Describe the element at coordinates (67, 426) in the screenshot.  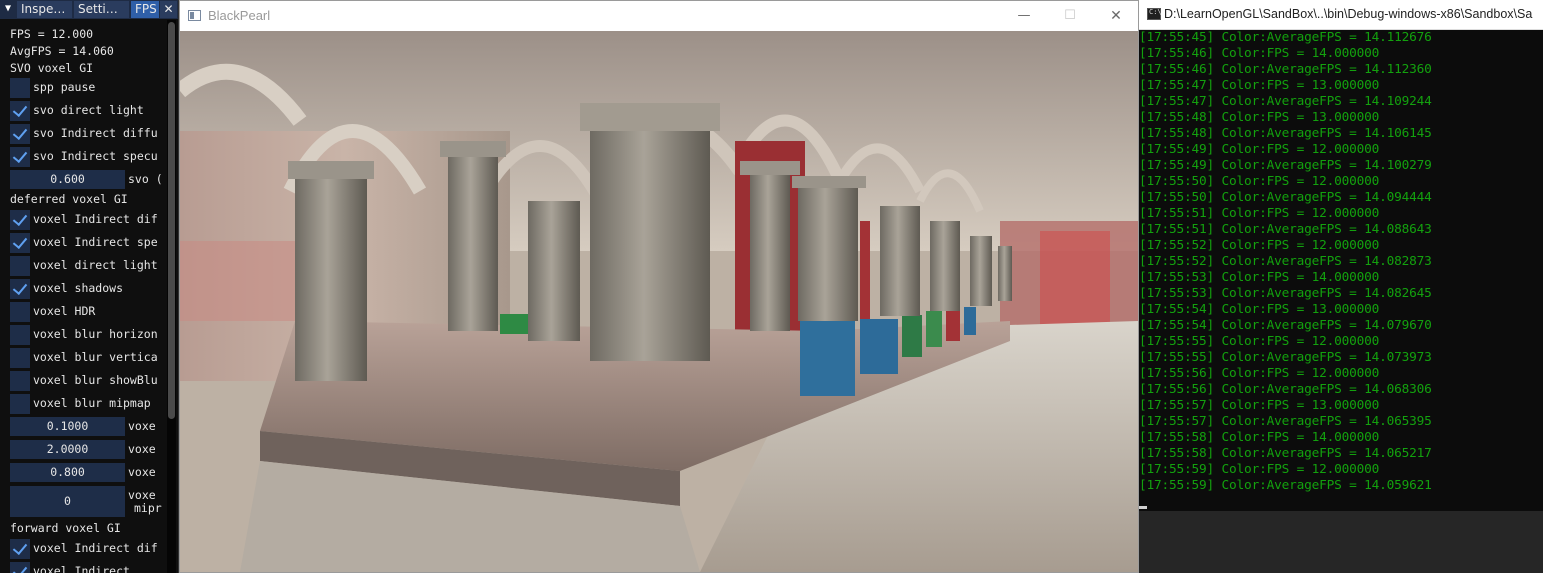
I see `slider-value: 0.1000` at that location.